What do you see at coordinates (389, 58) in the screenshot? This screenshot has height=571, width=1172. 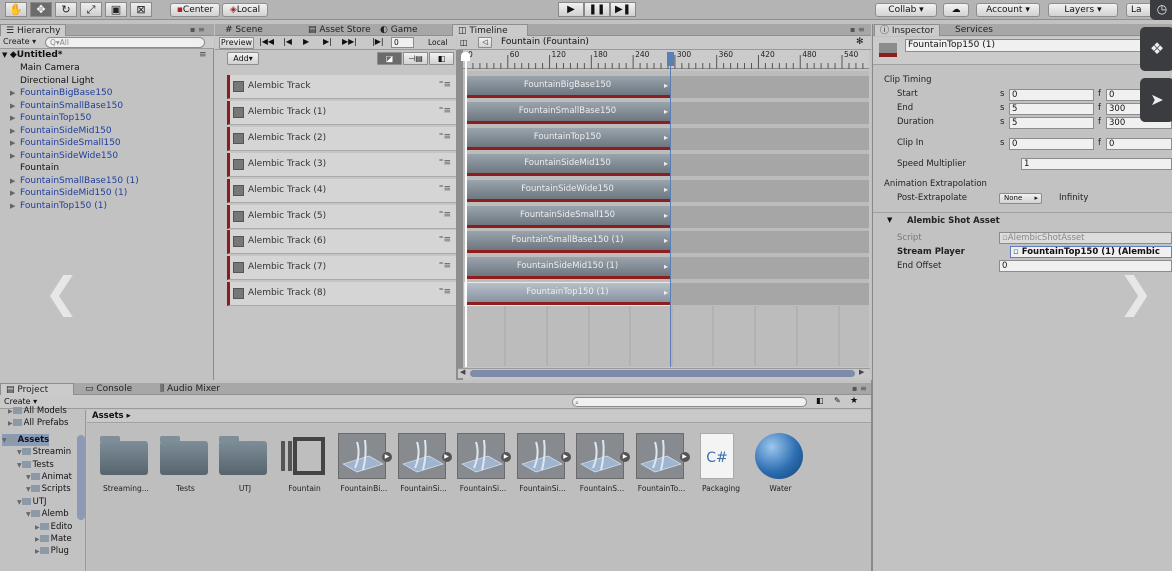 I see `curves-toggle-button: ◪` at bounding box center [389, 58].